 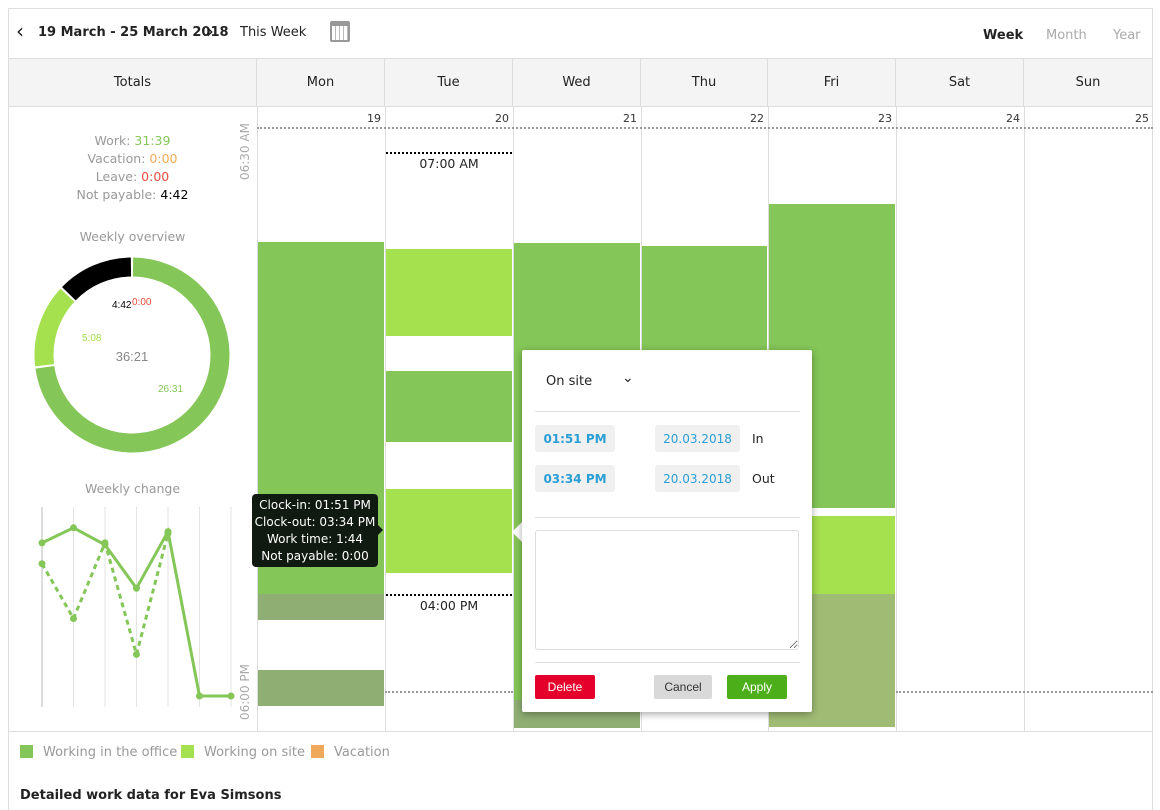 I want to click on tue-start-marker, so click(x=449, y=153).